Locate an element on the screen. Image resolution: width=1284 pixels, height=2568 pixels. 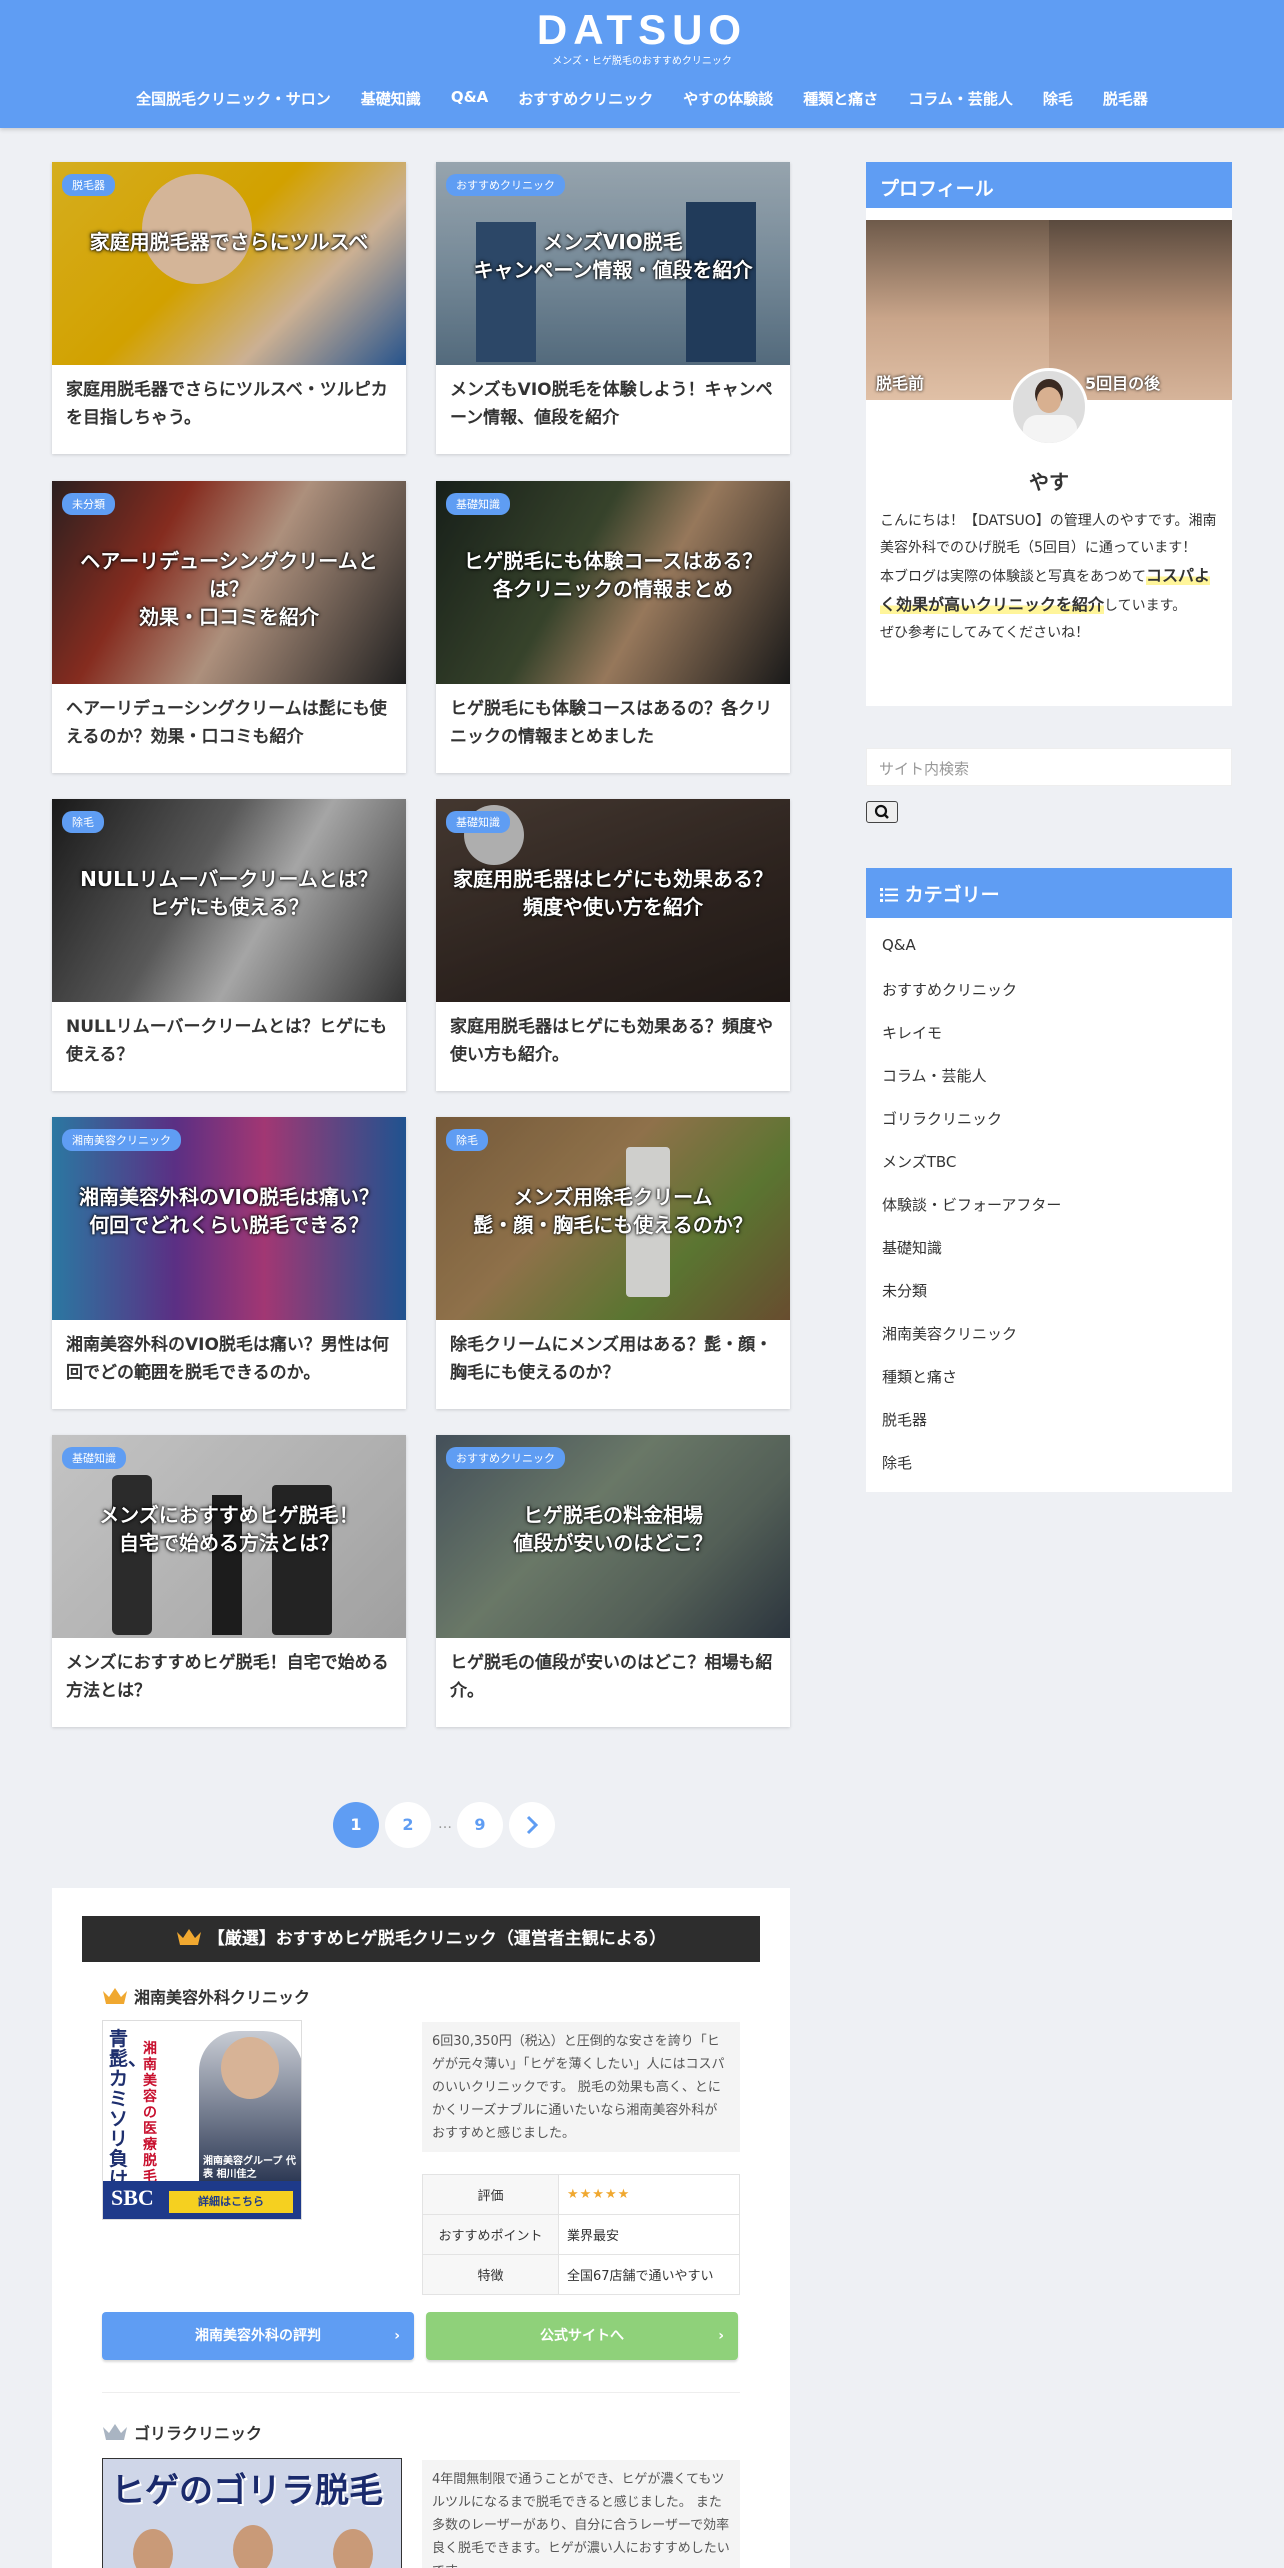
article-title: 家庭用脱毛器でさらにツルスベ・ツルピカを目指しちゃう。 is located at coordinates (229, 404).